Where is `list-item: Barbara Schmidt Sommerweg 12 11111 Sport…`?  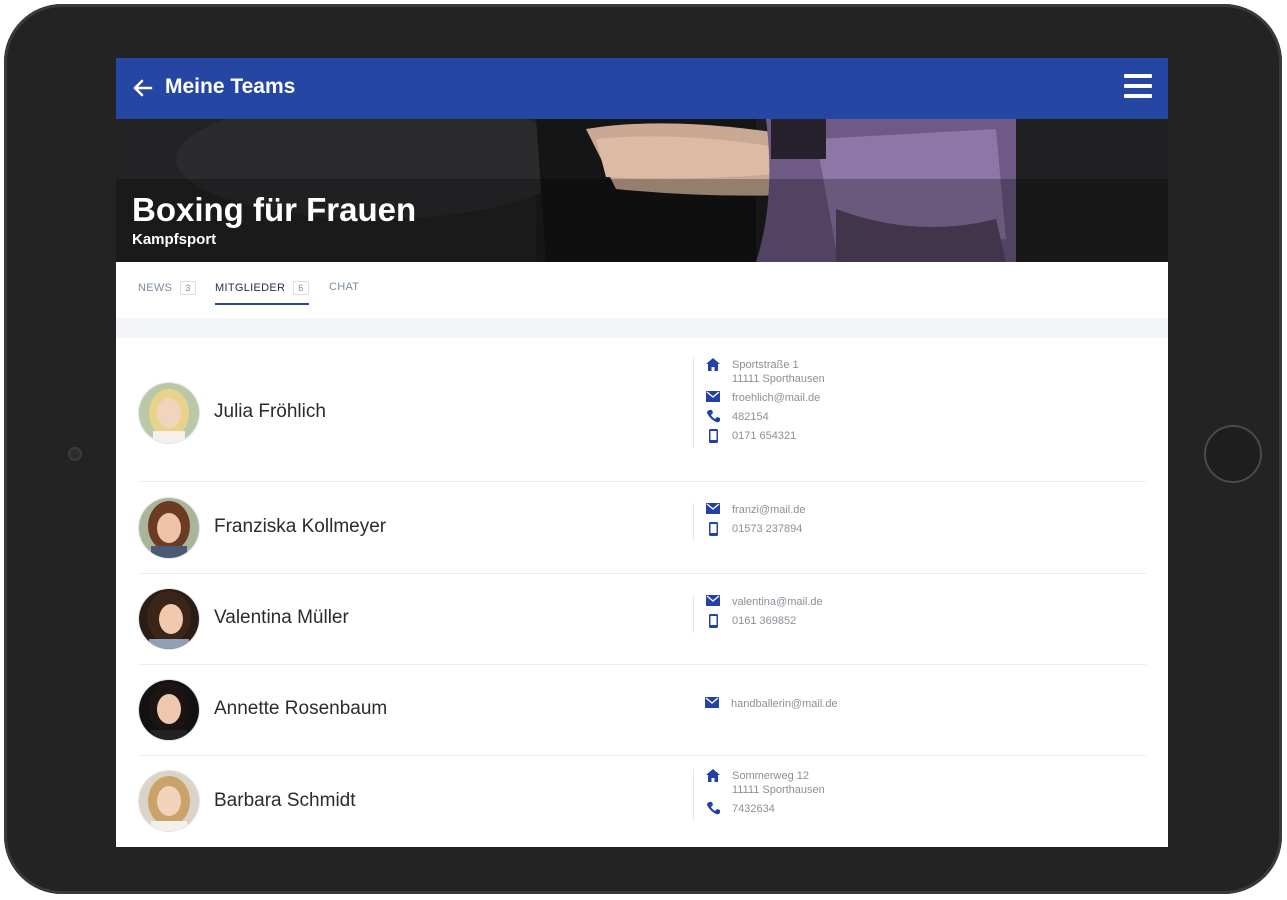
list-item: Barbara Schmidt Sommerweg 12 11111 Sport… is located at coordinates (642, 801).